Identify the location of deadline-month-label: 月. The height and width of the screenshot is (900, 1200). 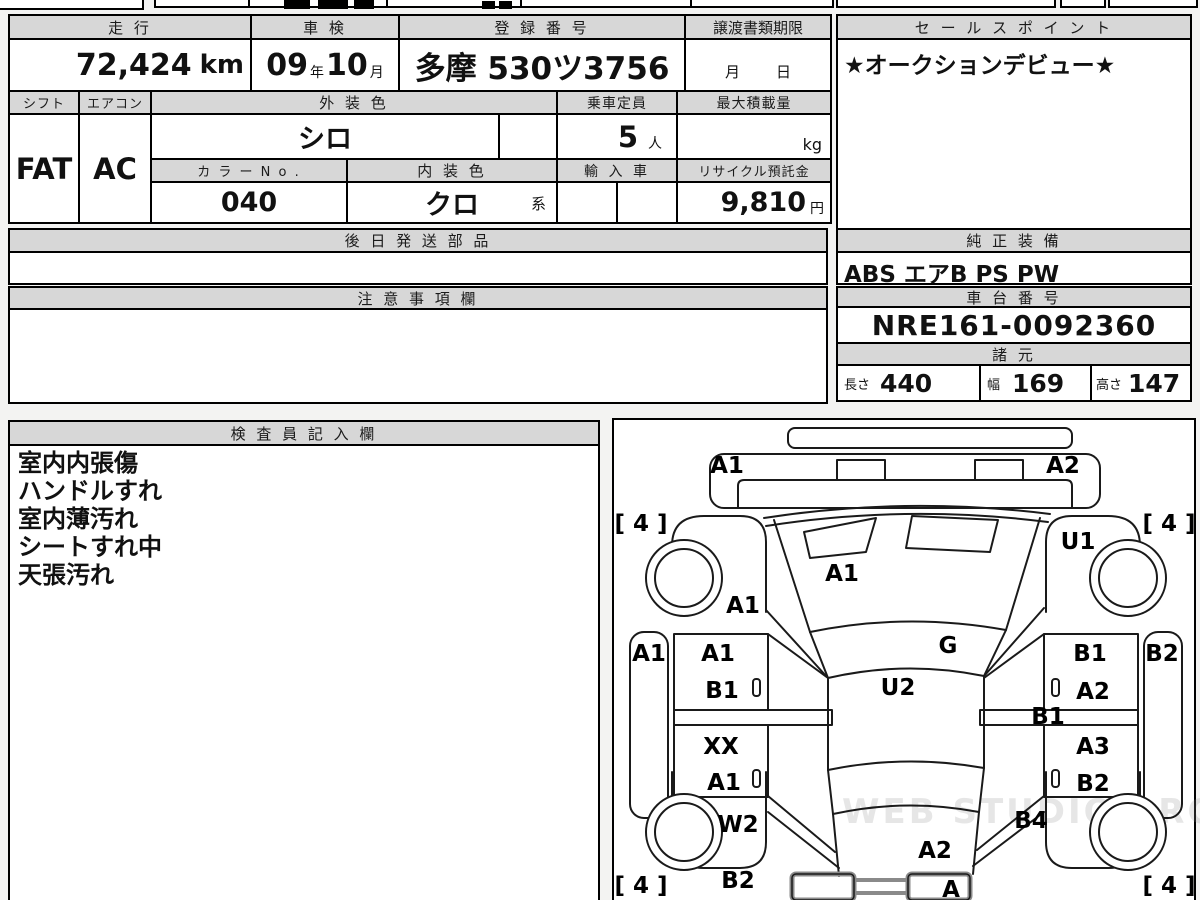
(732, 72).